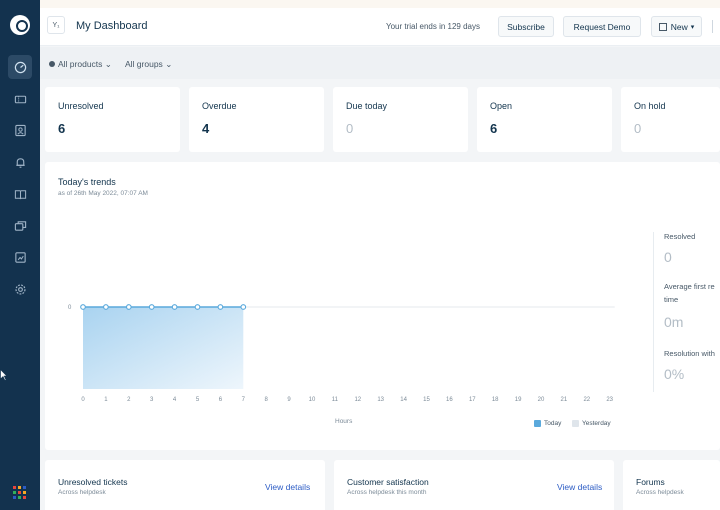 Image resolution: width=720 pixels, height=510 pixels. Describe the element at coordinates (449, 400) in the screenshot. I see `x-tick-label: 16` at that location.